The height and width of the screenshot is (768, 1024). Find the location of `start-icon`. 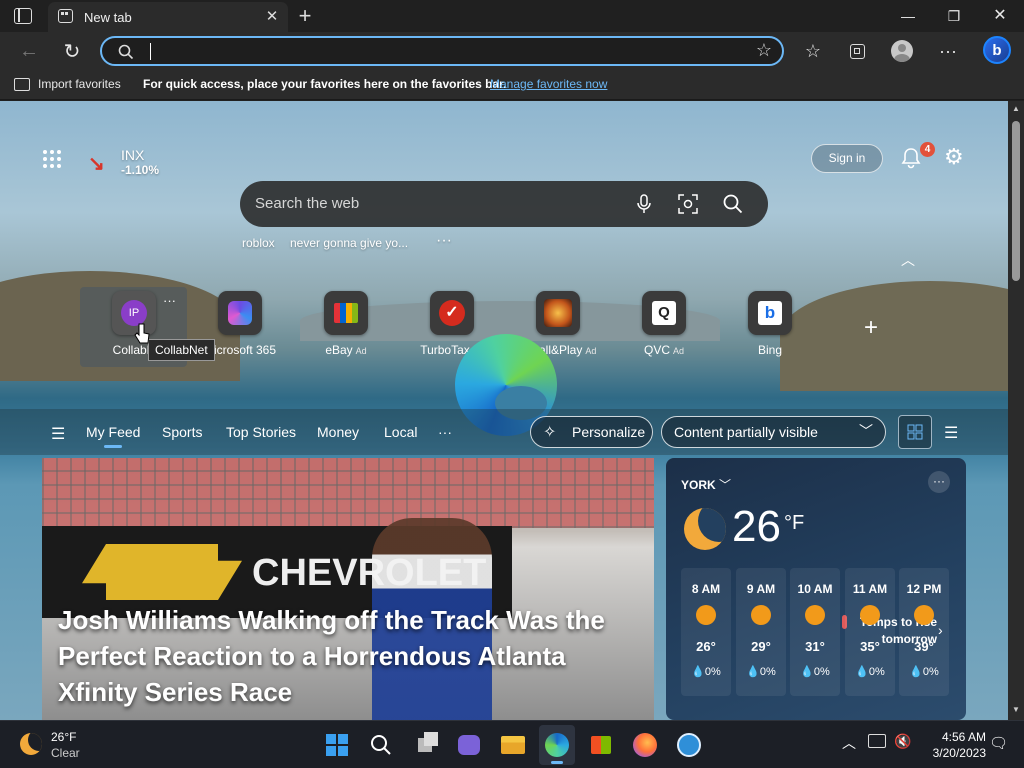

start-icon is located at coordinates (337, 745).